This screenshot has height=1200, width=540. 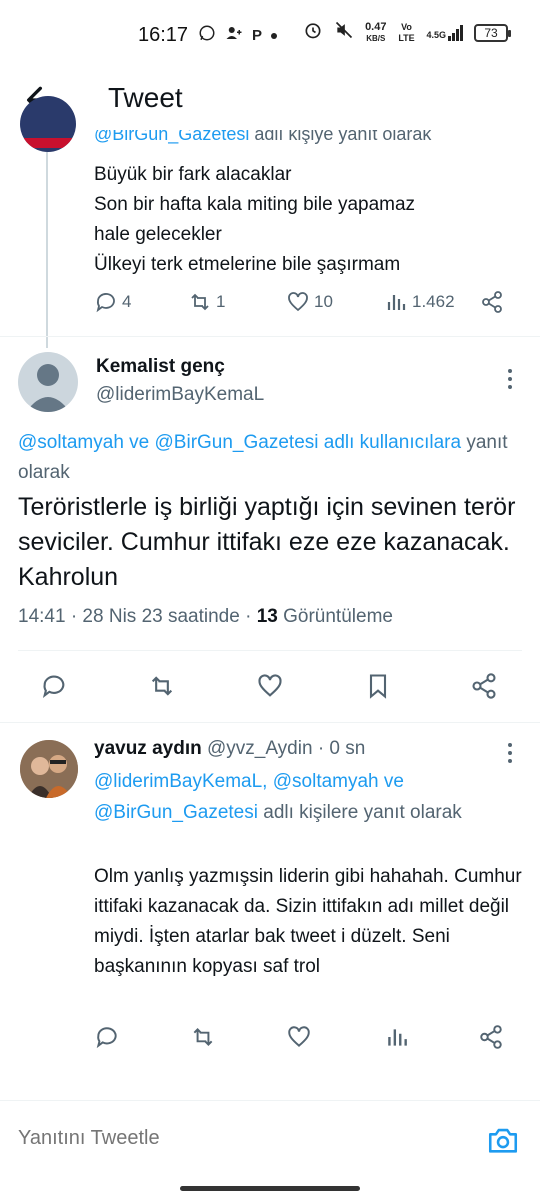 What do you see at coordinates (433, 301) in the screenshot?
I see `view-count: 1.462` at bounding box center [433, 301].